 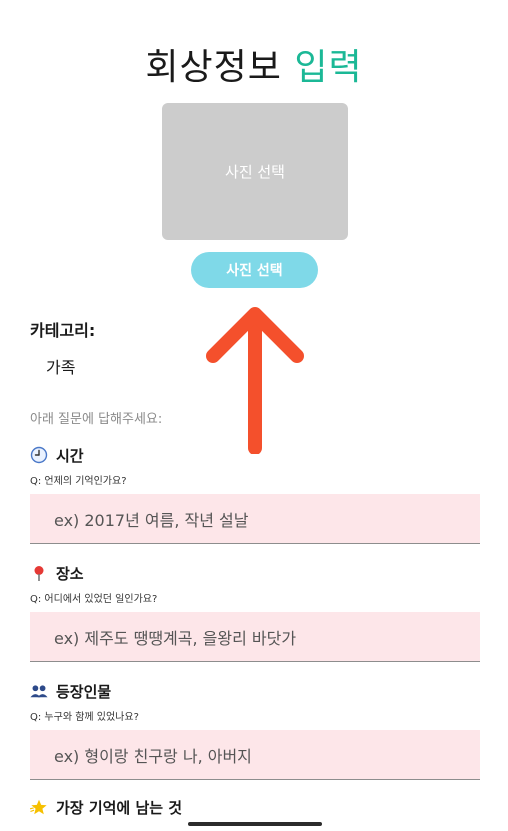 I want to click on photo-preview: 사진 선택, so click(x=255, y=171).